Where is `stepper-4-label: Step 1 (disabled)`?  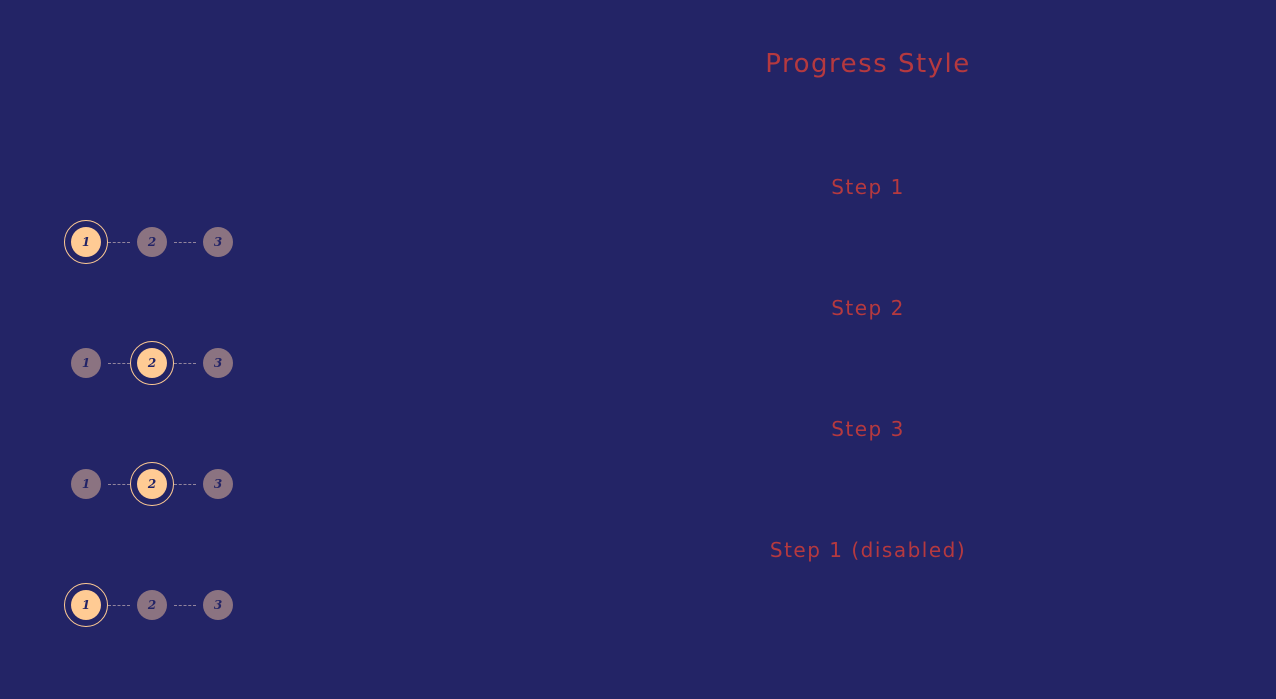 stepper-4-label: Step 1 (disabled) is located at coordinates (868, 550).